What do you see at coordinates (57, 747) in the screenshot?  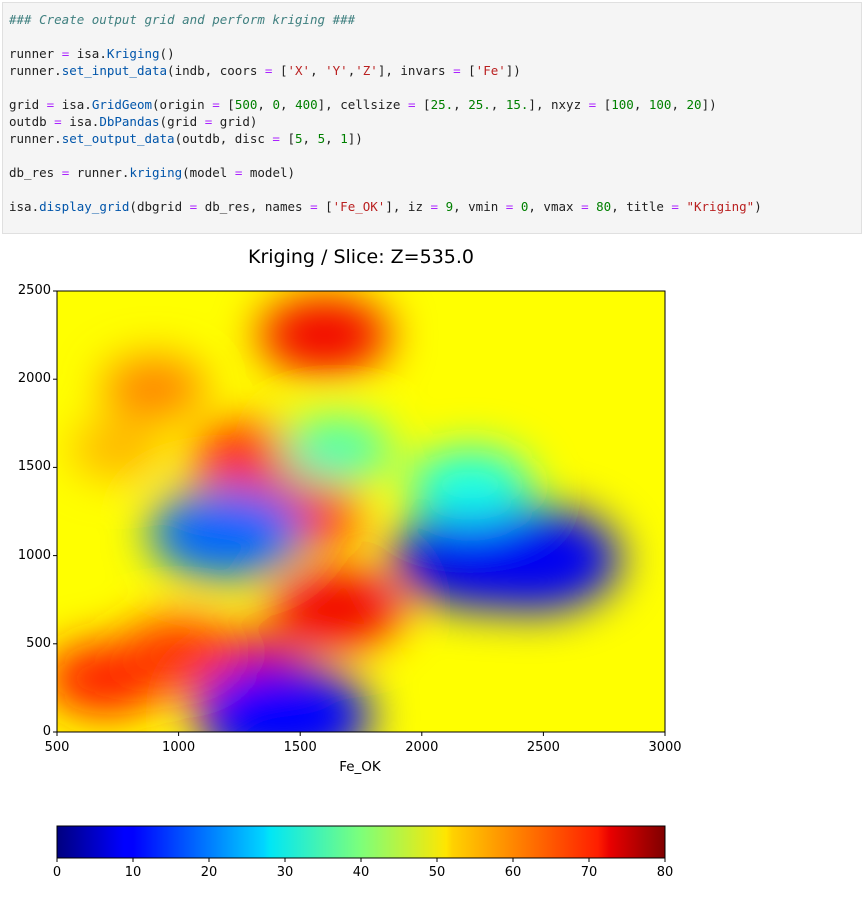 I see `x-tick-label: 500` at bounding box center [57, 747].